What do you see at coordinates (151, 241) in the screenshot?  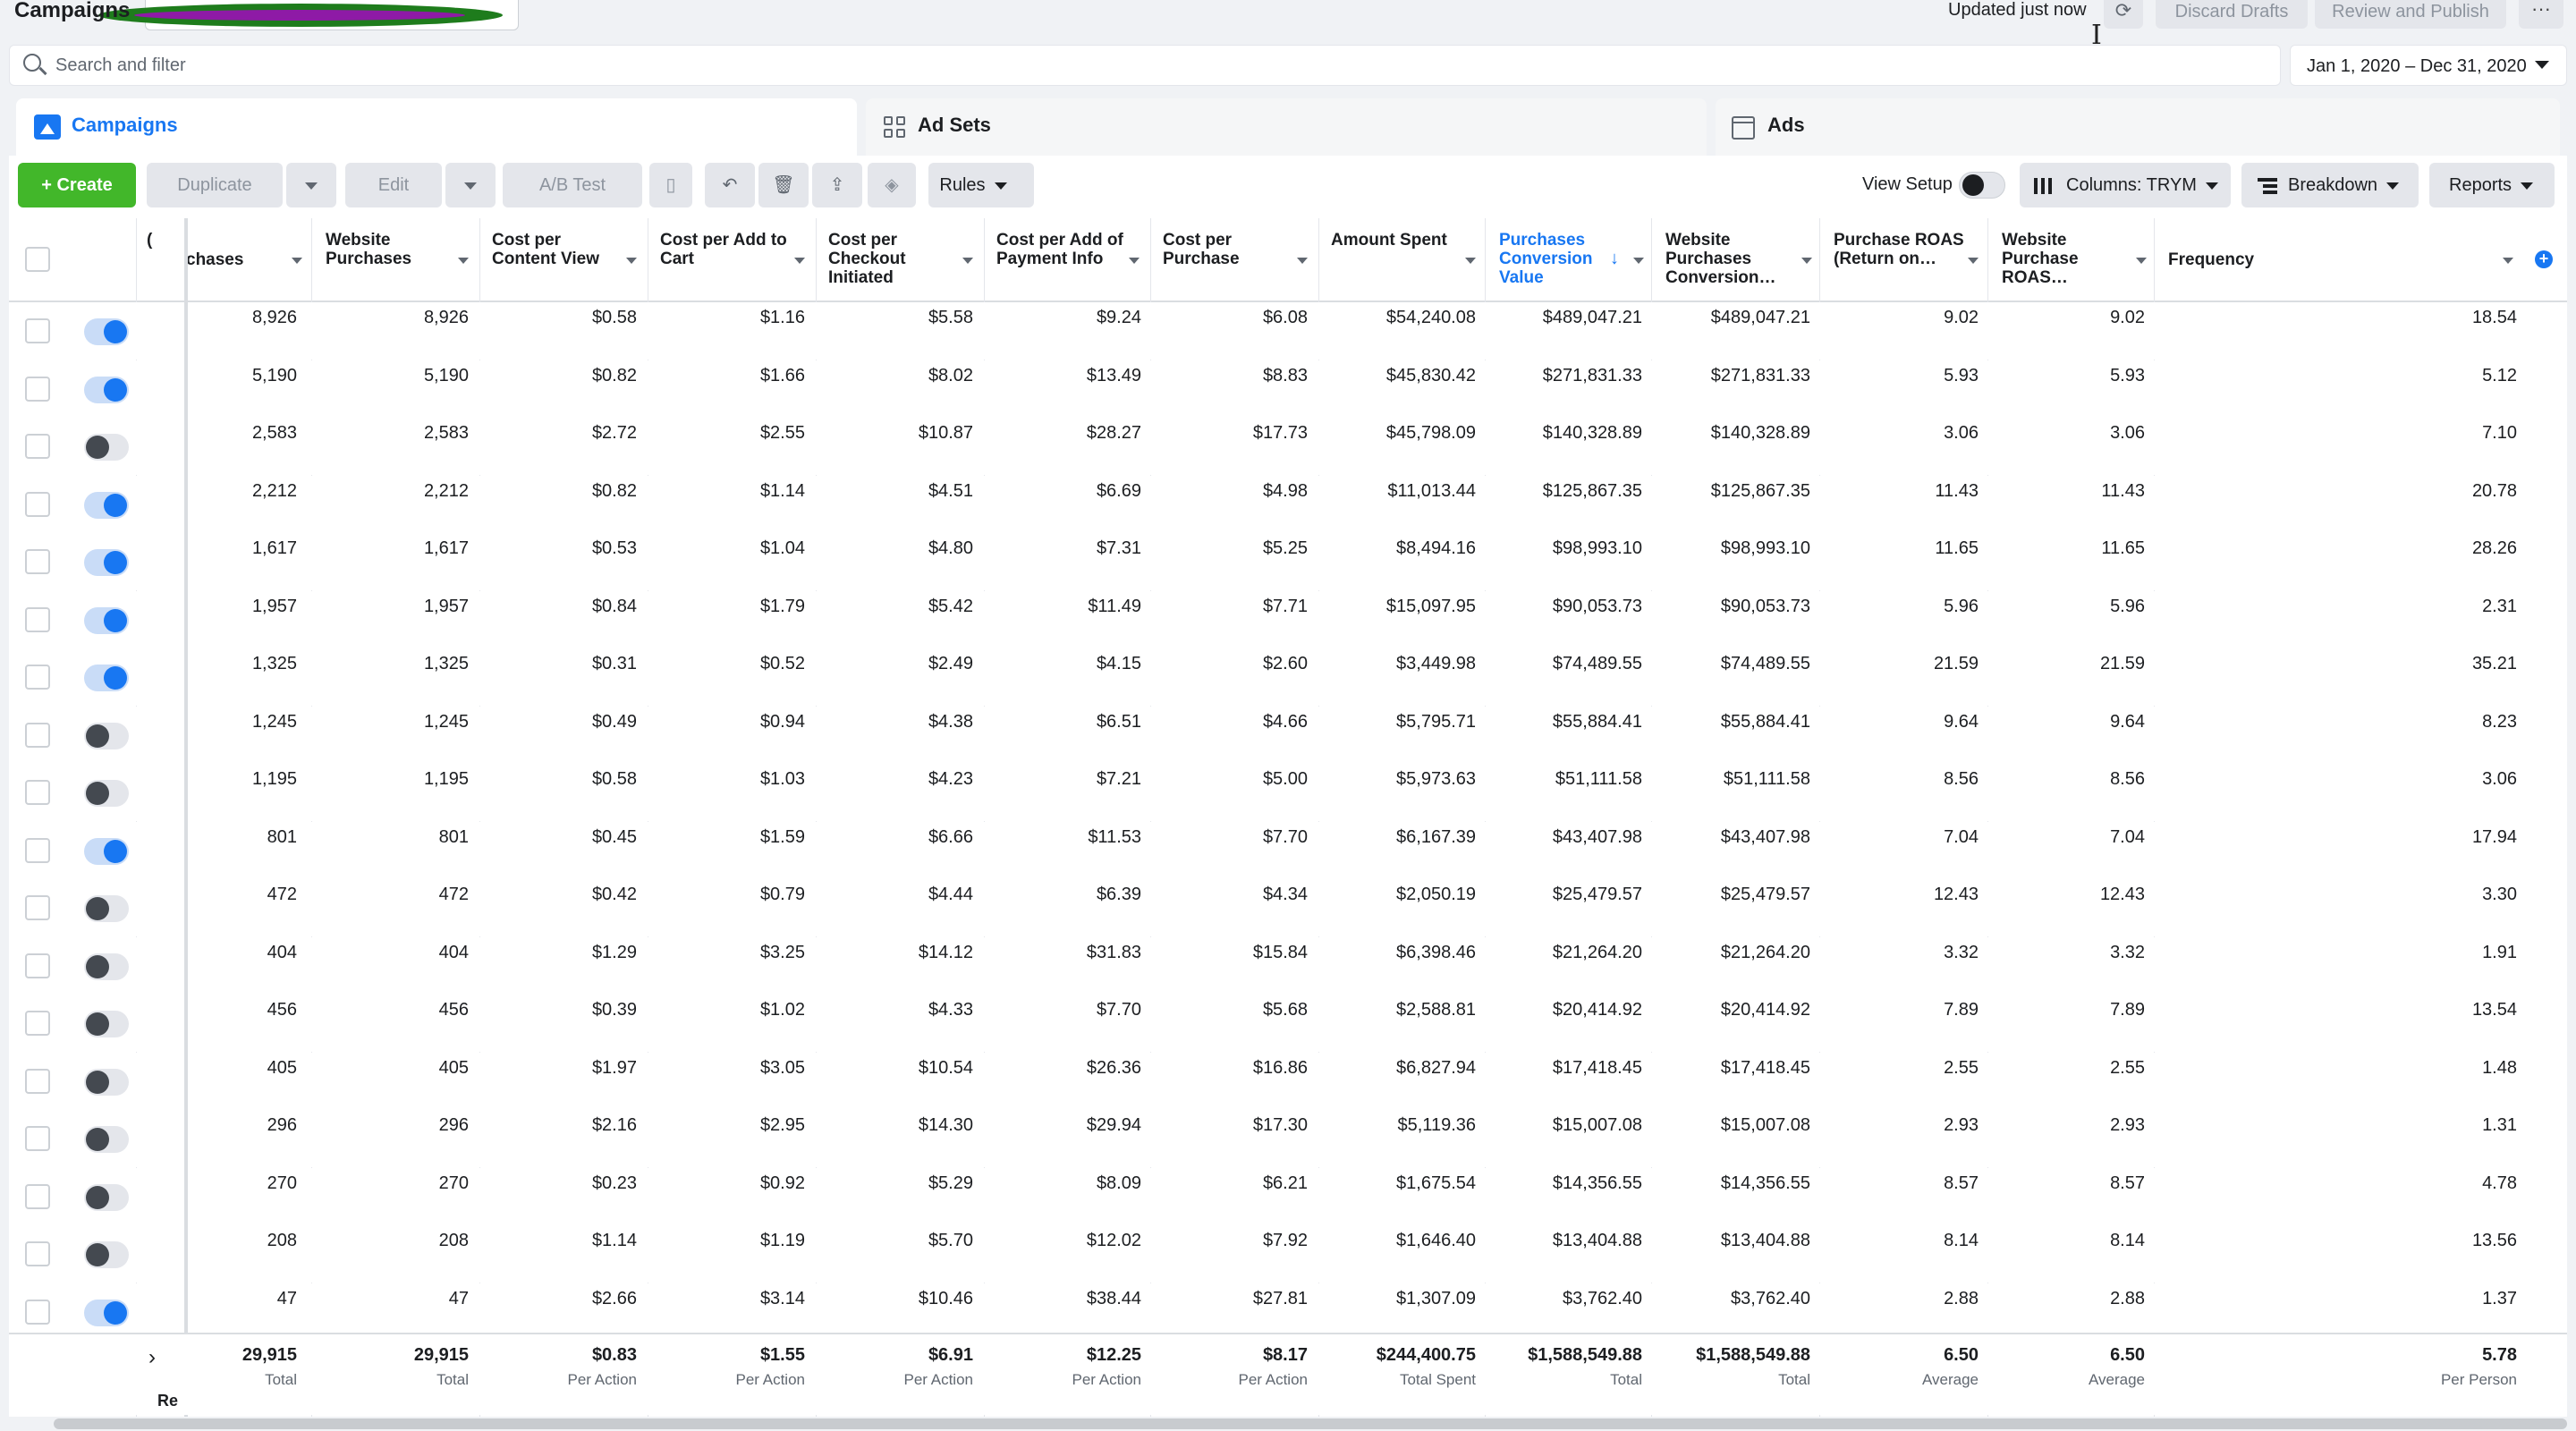 I see `header-name-column-sliver: (` at bounding box center [151, 241].